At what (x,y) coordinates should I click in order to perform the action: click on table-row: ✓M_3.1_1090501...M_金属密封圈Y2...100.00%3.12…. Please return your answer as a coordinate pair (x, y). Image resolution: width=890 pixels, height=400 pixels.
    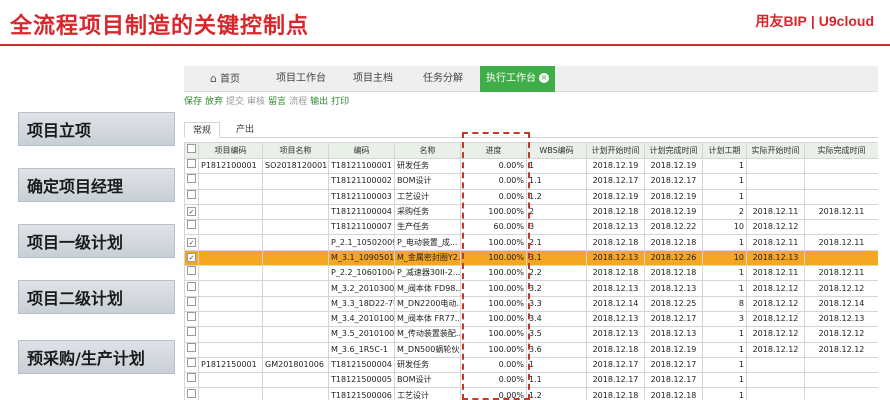
    Looking at the image, I should click on (531, 258).